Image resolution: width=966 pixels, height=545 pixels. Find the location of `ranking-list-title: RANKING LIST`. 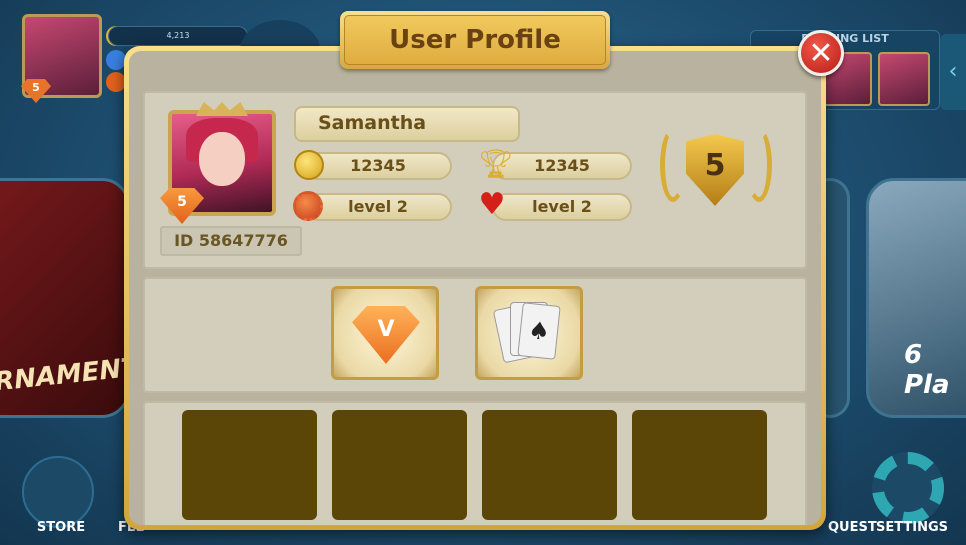

ranking-list-title: RANKING LIST is located at coordinates (845, 38).